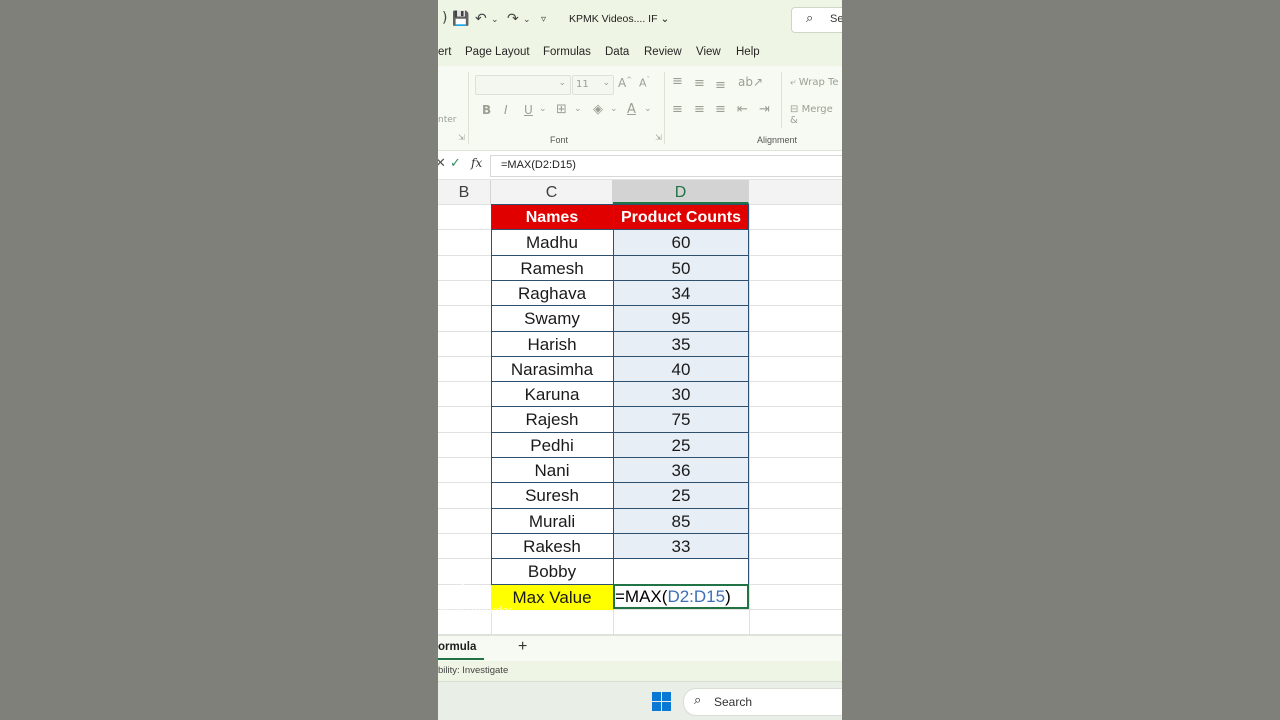  What do you see at coordinates (681, 470) in the screenshot?
I see `count-cell: 36` at bounding box center [681, 470].